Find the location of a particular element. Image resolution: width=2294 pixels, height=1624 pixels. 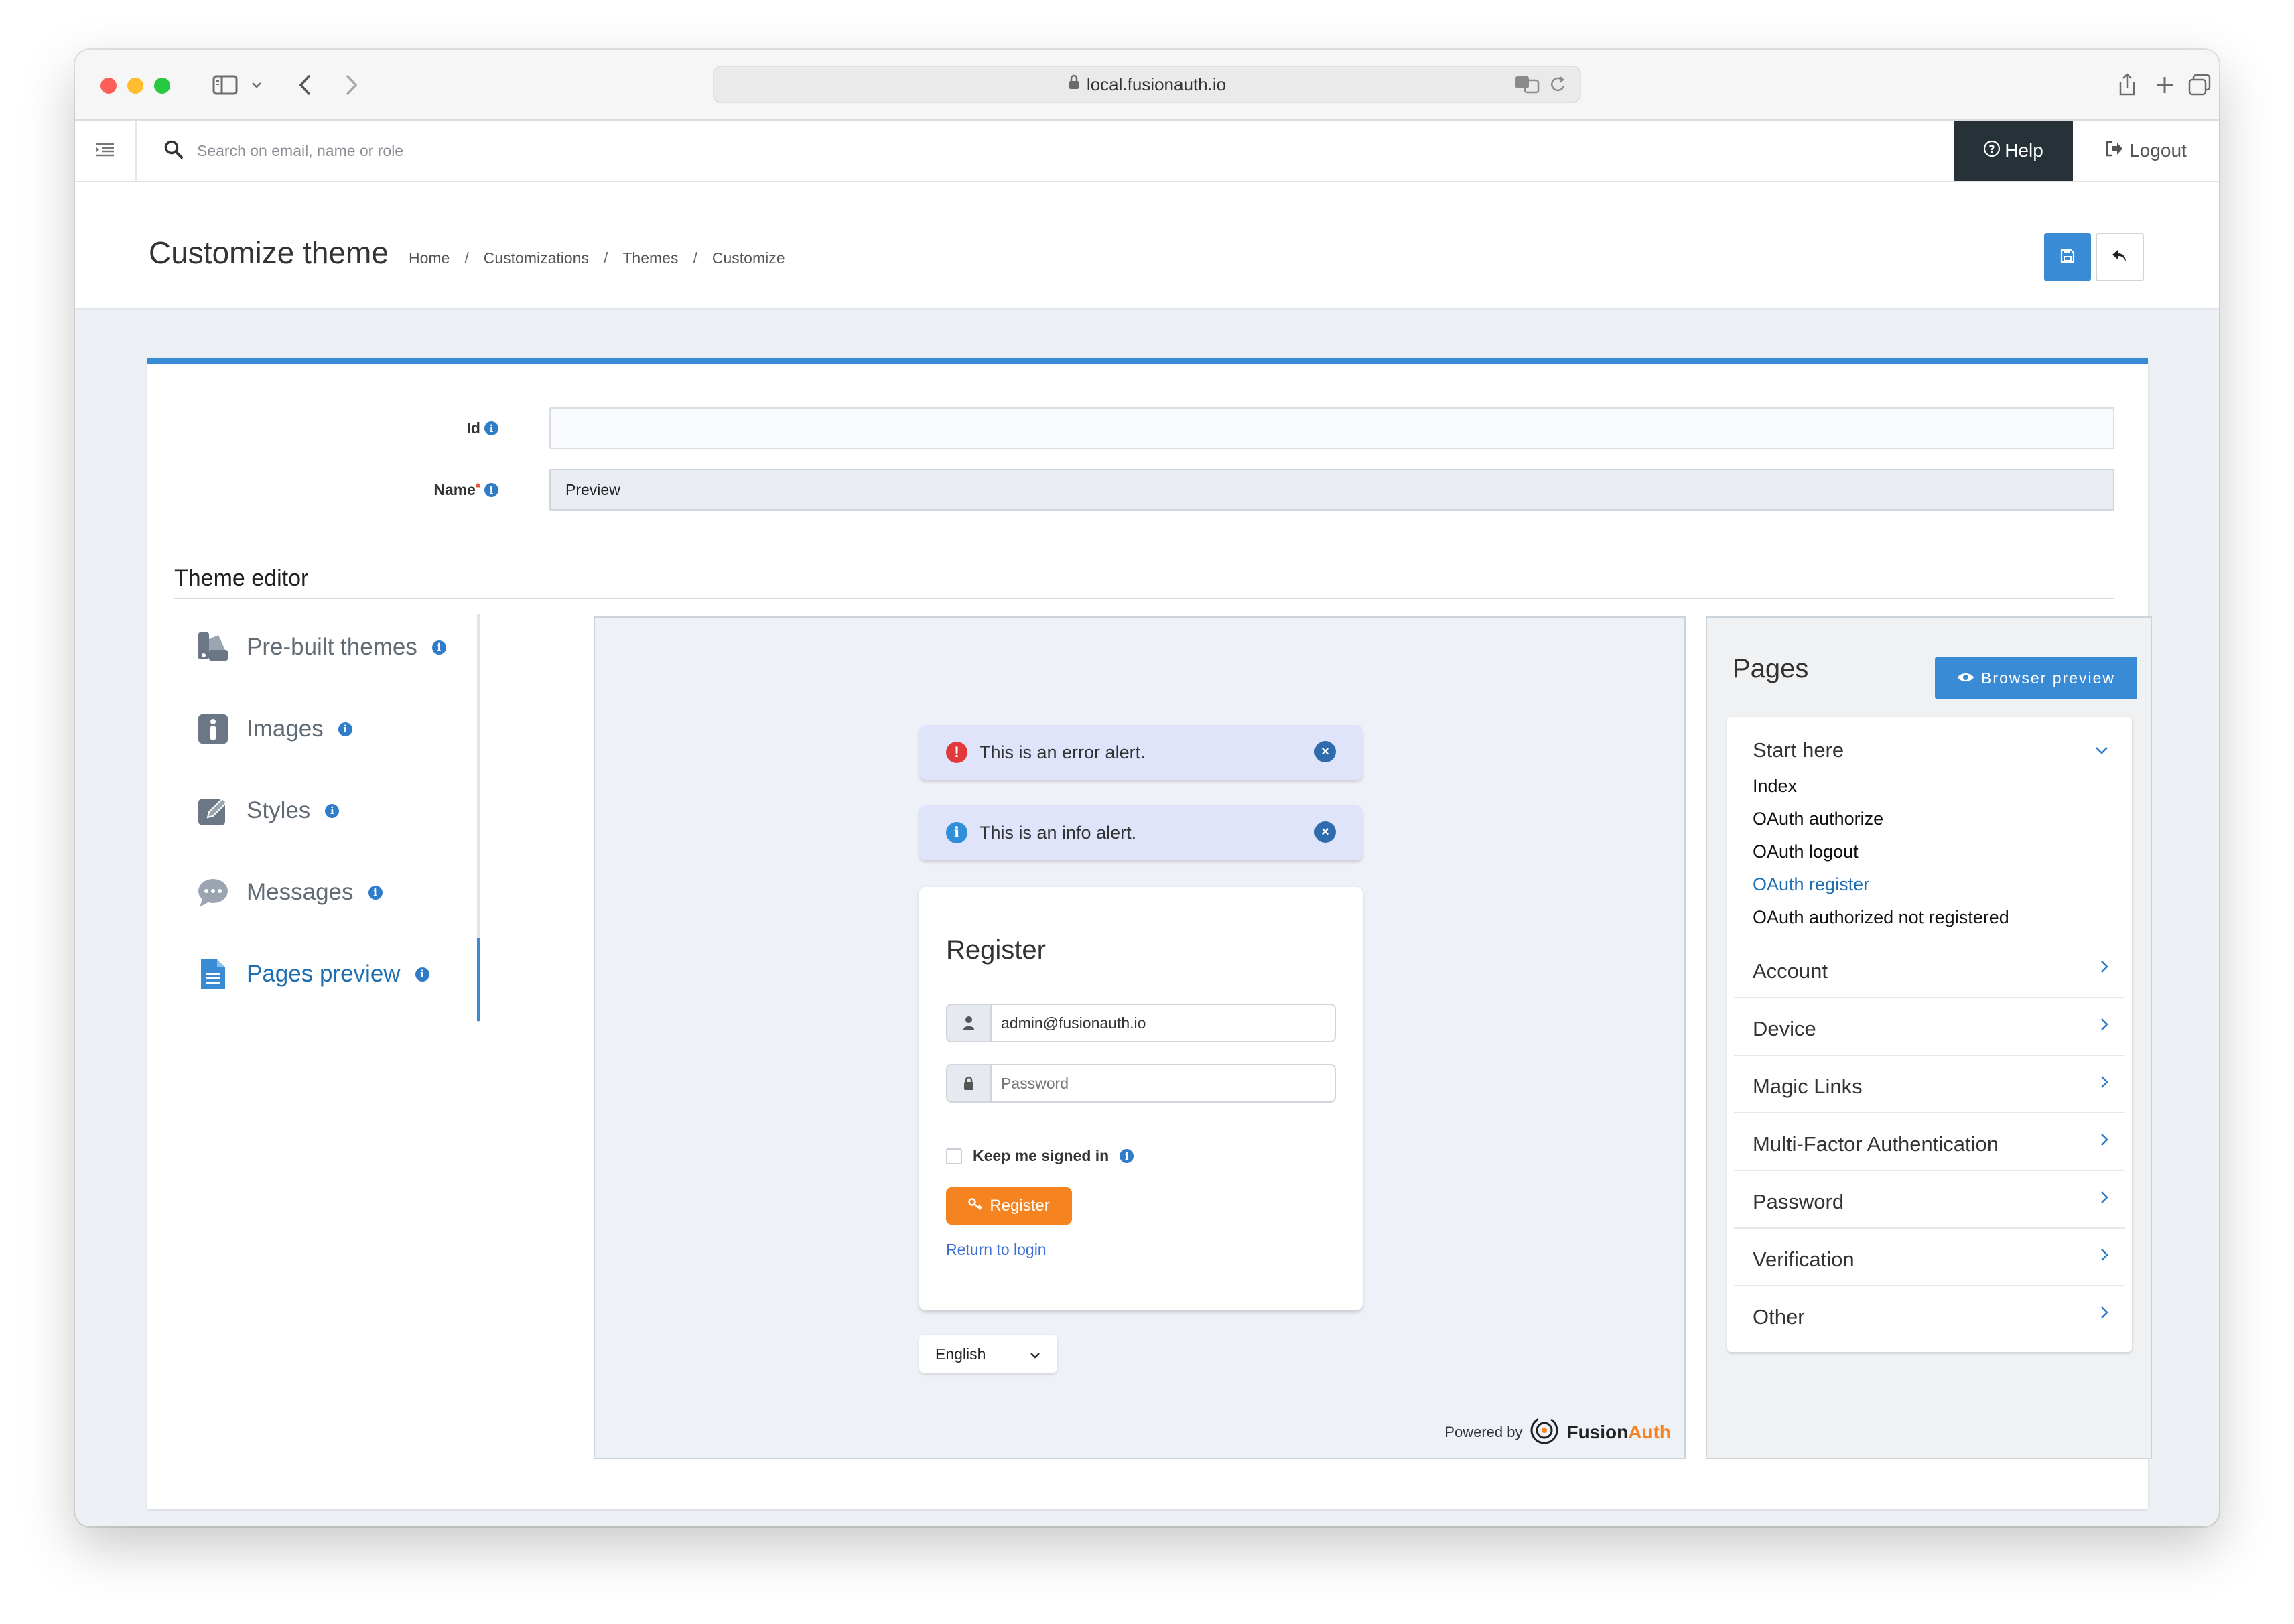

eye-icon is located at coordinates (1965, 678).